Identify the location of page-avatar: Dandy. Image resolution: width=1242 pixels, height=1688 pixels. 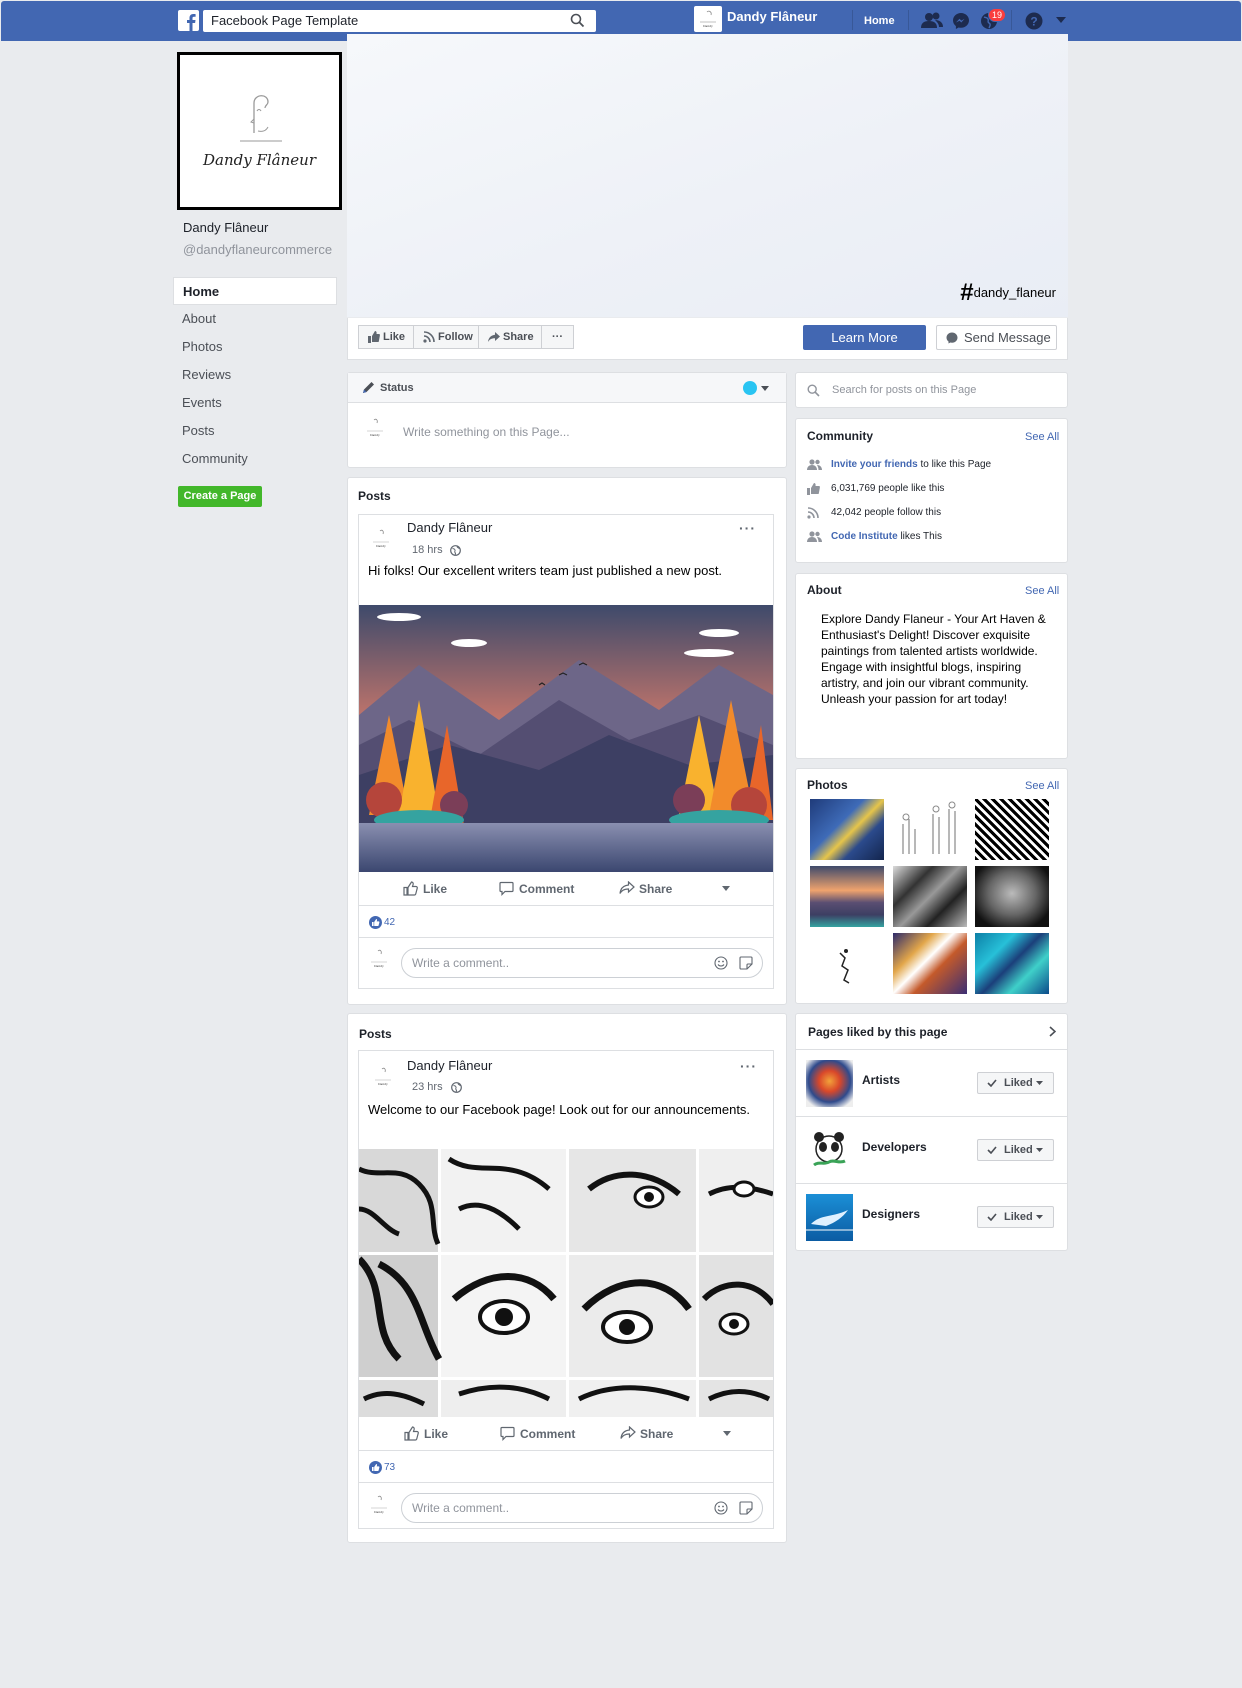
(708, 19).